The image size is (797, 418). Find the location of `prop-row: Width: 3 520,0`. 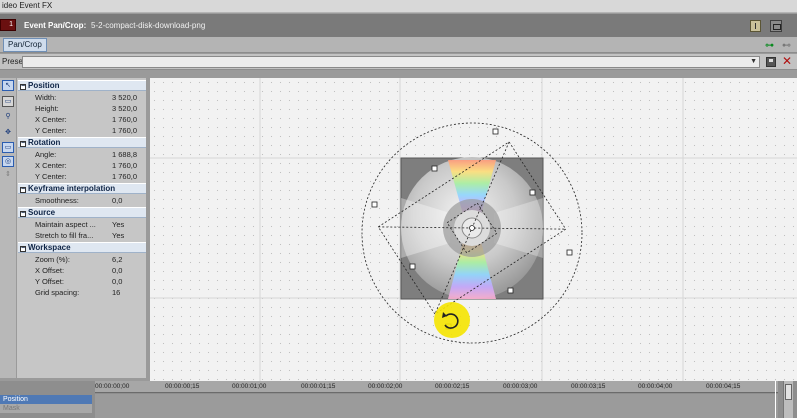

prop-row: Width: 3 520,0 is located at coordinates (90, 97).